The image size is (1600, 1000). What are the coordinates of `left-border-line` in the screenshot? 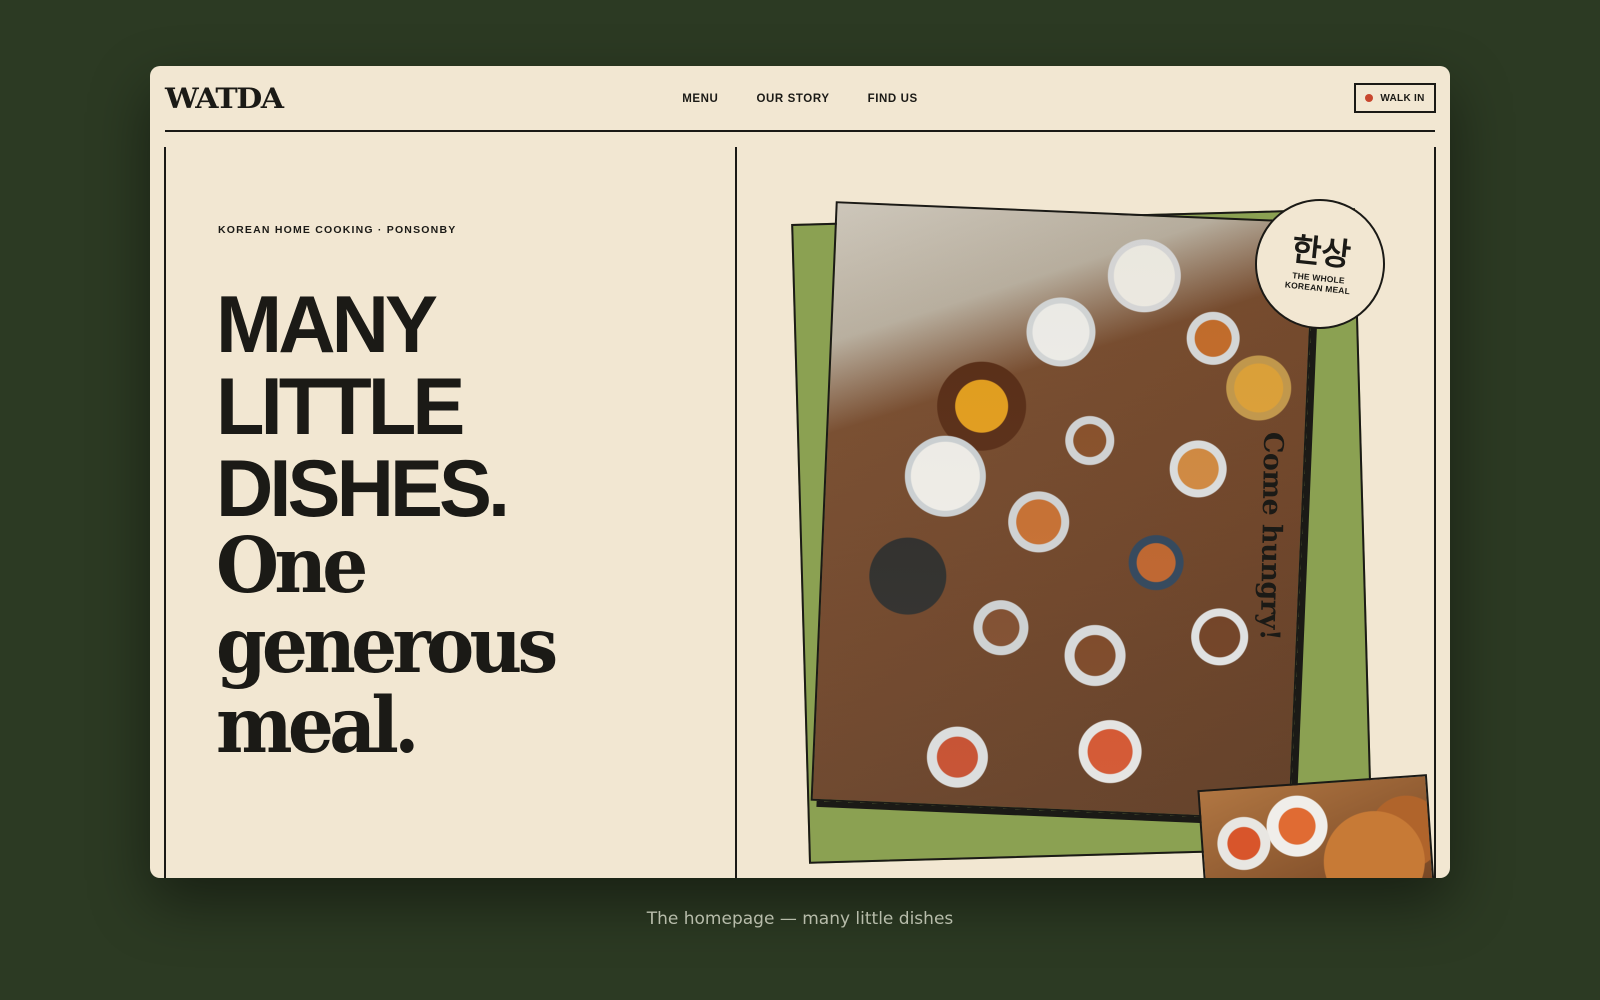 It's located at (165, 512).